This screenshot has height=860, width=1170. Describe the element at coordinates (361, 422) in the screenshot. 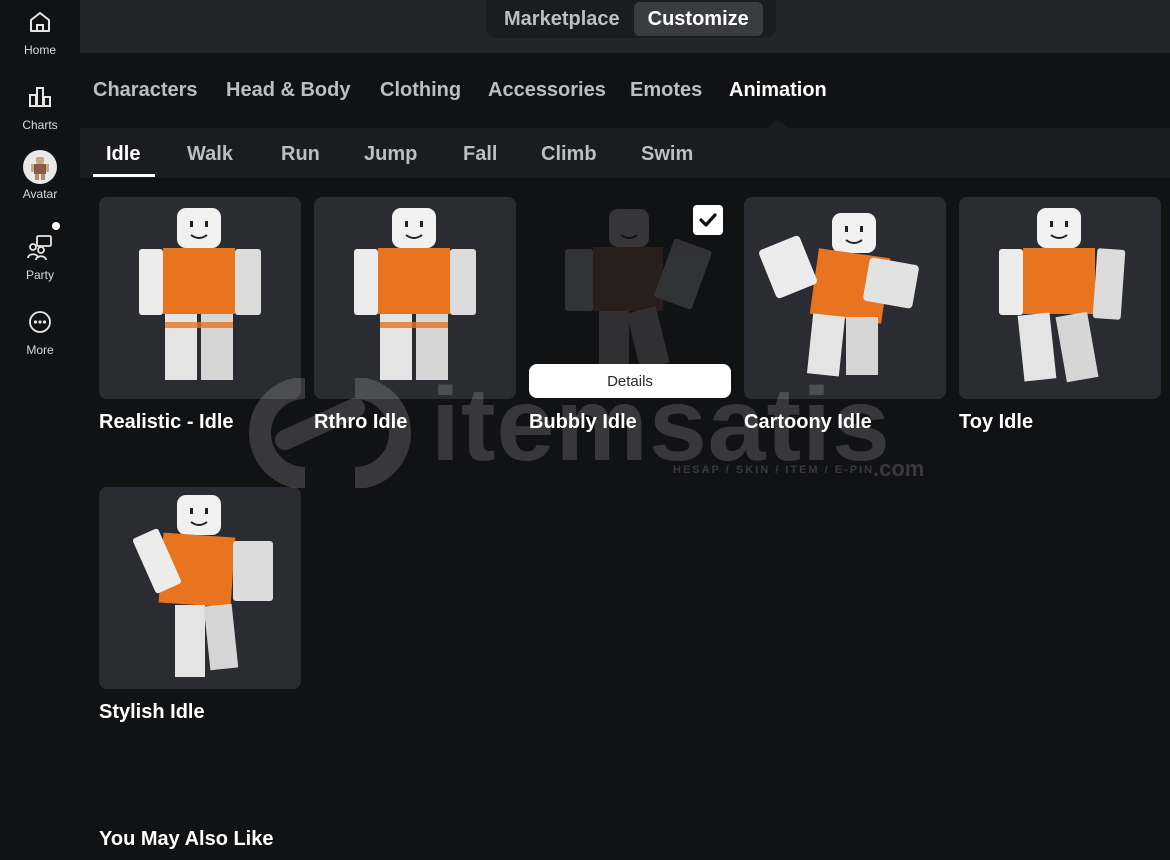

I see `item-name: Rthro Idle` at that location.